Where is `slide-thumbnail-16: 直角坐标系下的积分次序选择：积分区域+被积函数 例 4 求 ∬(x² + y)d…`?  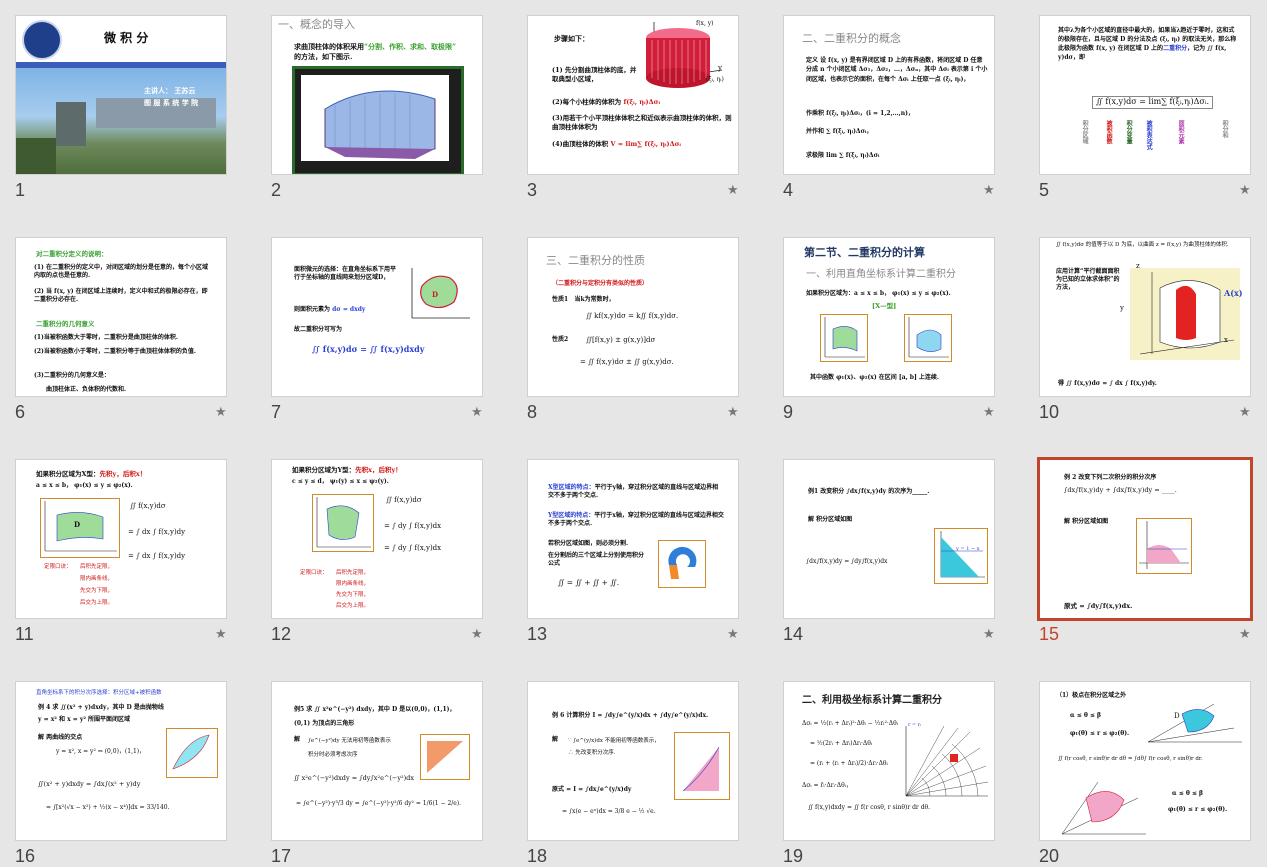
slide-thumbnail-16: 直角坐标系下的积分次序选择：积分区域+被积函数 例 4 求 ∬(x² + y)d… is located at coordinates (121, 761).